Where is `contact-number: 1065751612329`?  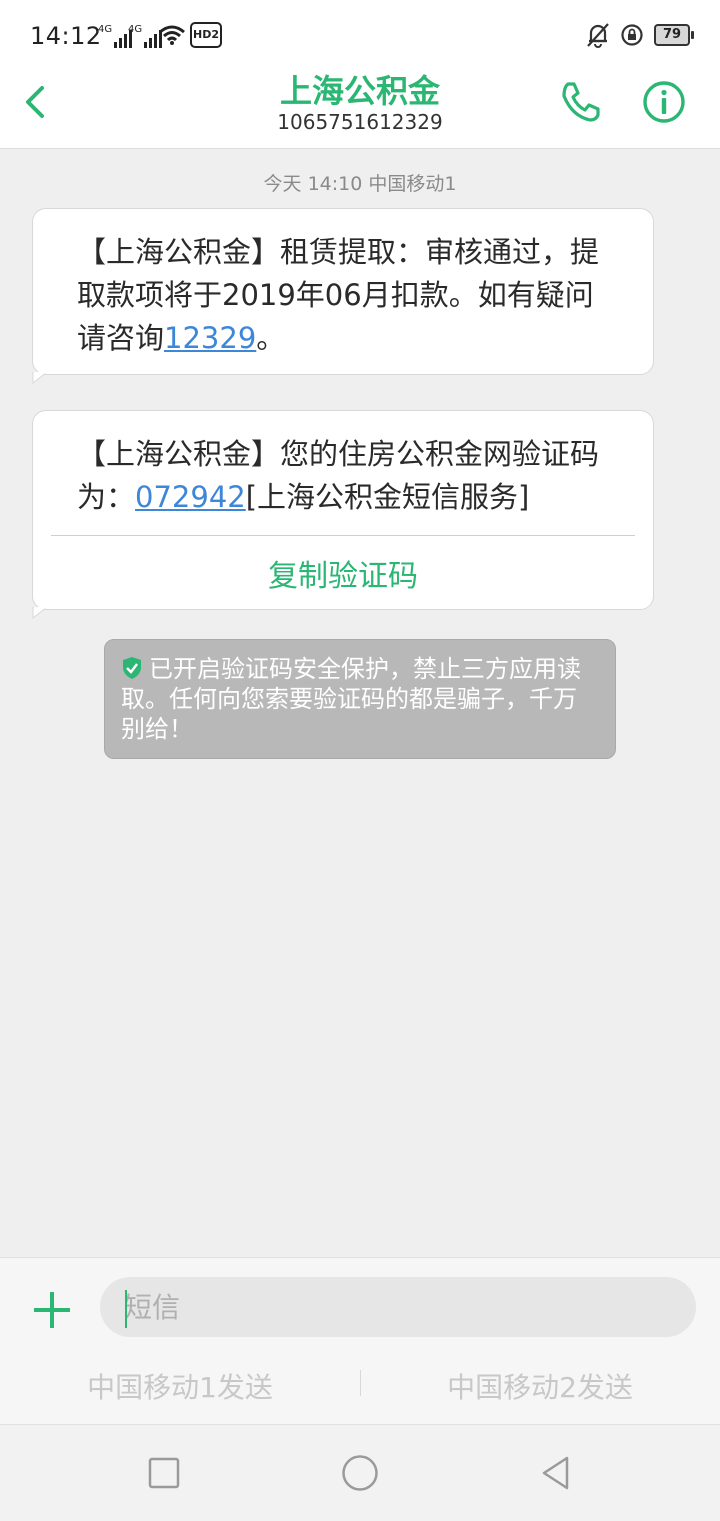
contact-number: 1065751612329 is located at coordinates (360, 122).